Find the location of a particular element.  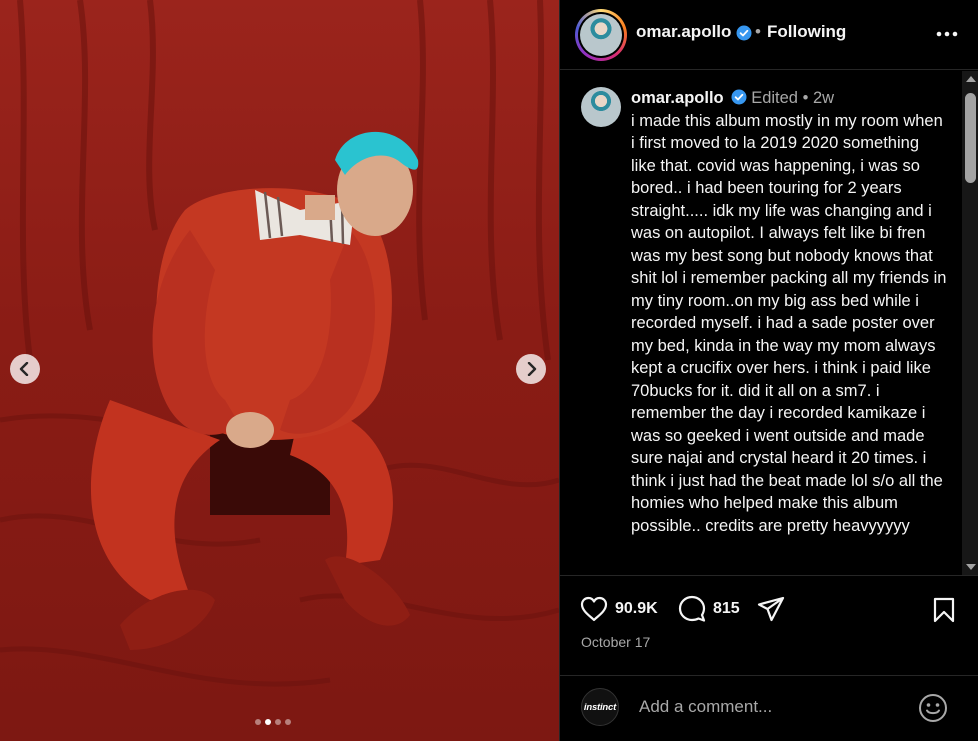

paper-plane-icon is located at coordinates (771, 609).